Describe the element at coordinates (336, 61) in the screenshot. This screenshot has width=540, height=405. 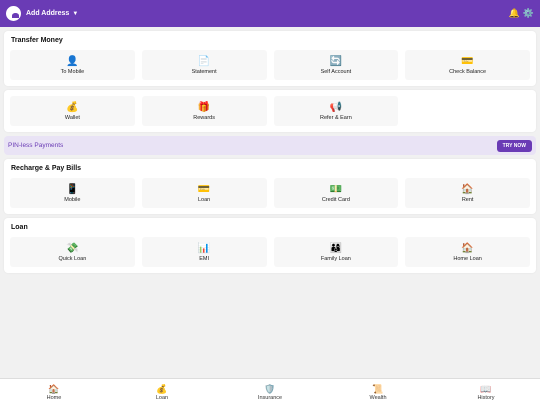
I see `transfer-arrows-icon: 🔄` at that location.